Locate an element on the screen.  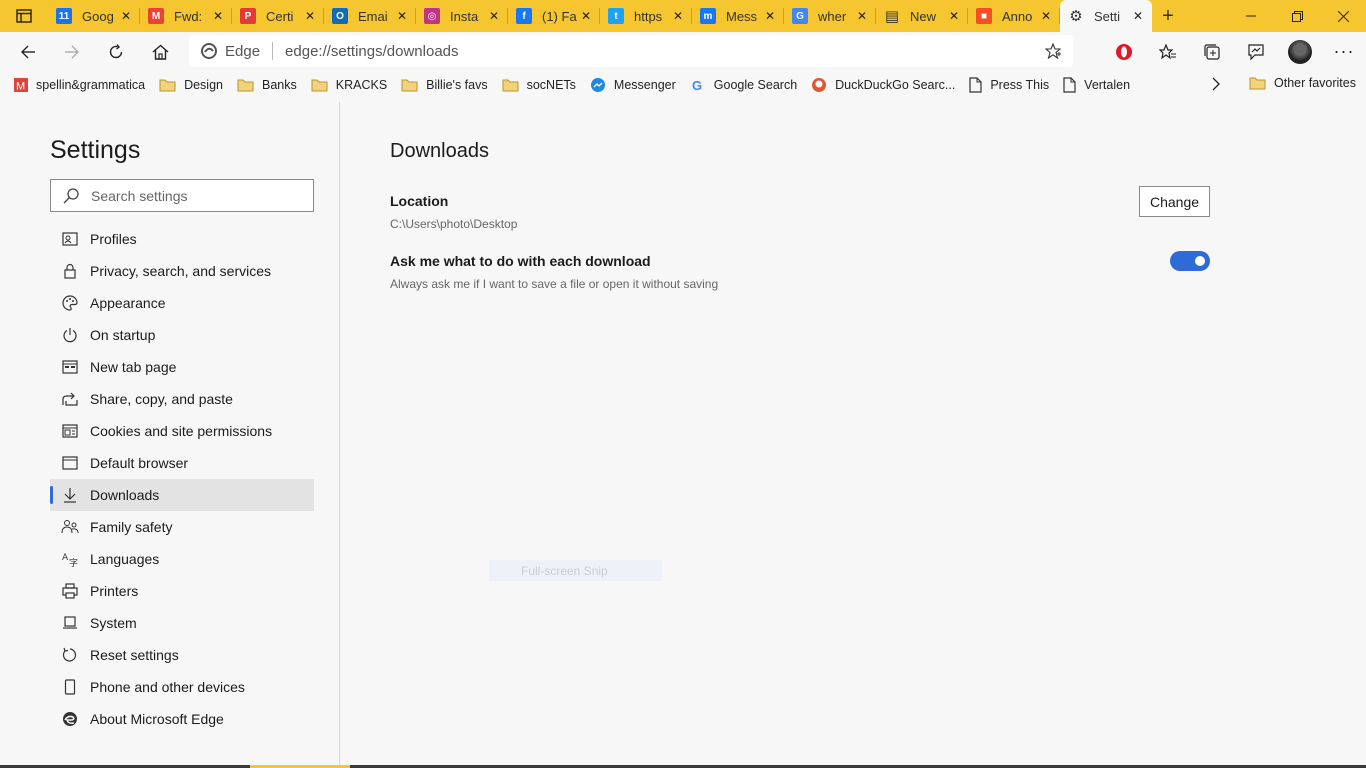
sidebar-item-downloads: Downloads is located at coordinates (182, 495).